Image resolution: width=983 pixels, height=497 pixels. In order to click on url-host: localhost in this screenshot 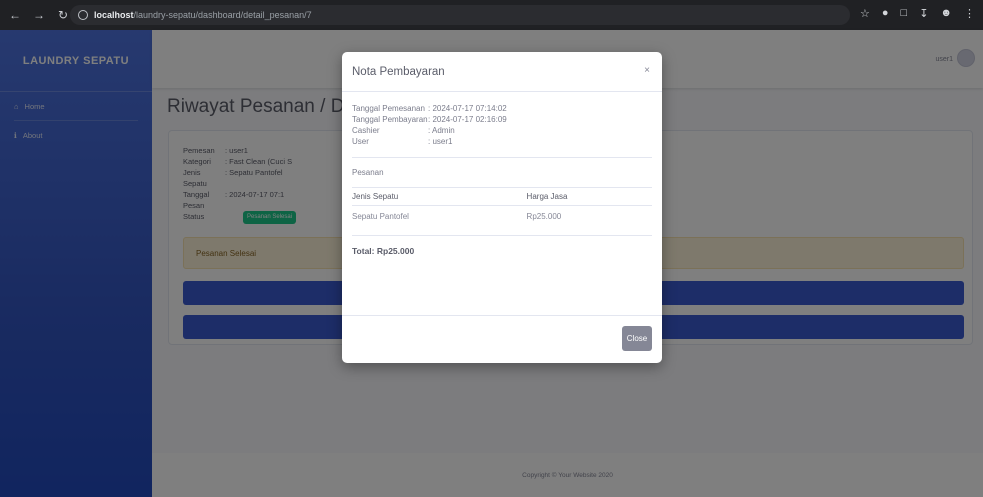, I will do `click(114, 15)`.